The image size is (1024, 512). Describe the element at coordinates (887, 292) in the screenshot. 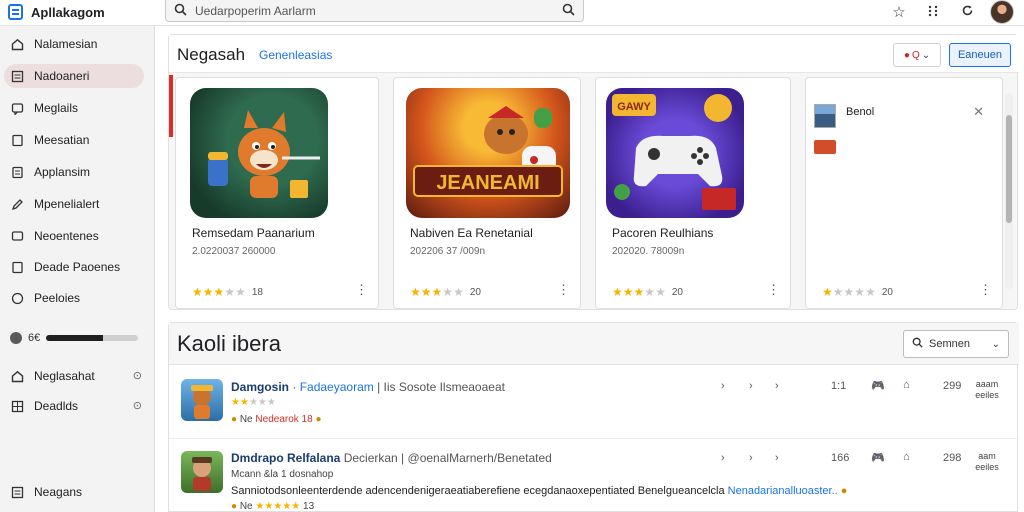

I see `rating-count: 20` at that location.